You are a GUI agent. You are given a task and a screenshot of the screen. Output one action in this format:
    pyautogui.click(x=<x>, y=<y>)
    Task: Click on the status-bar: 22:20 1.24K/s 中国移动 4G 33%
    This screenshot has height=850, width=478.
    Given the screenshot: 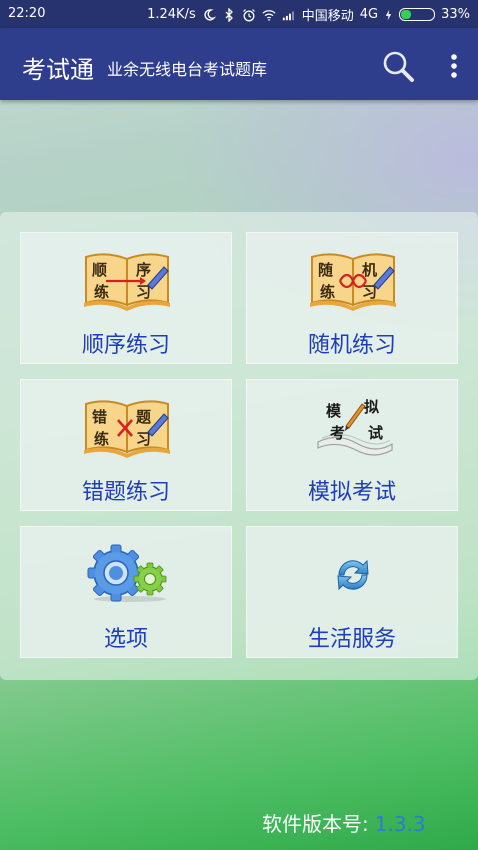 What is the action you would take?
    pyautogui.click(x=239, y=14)
    